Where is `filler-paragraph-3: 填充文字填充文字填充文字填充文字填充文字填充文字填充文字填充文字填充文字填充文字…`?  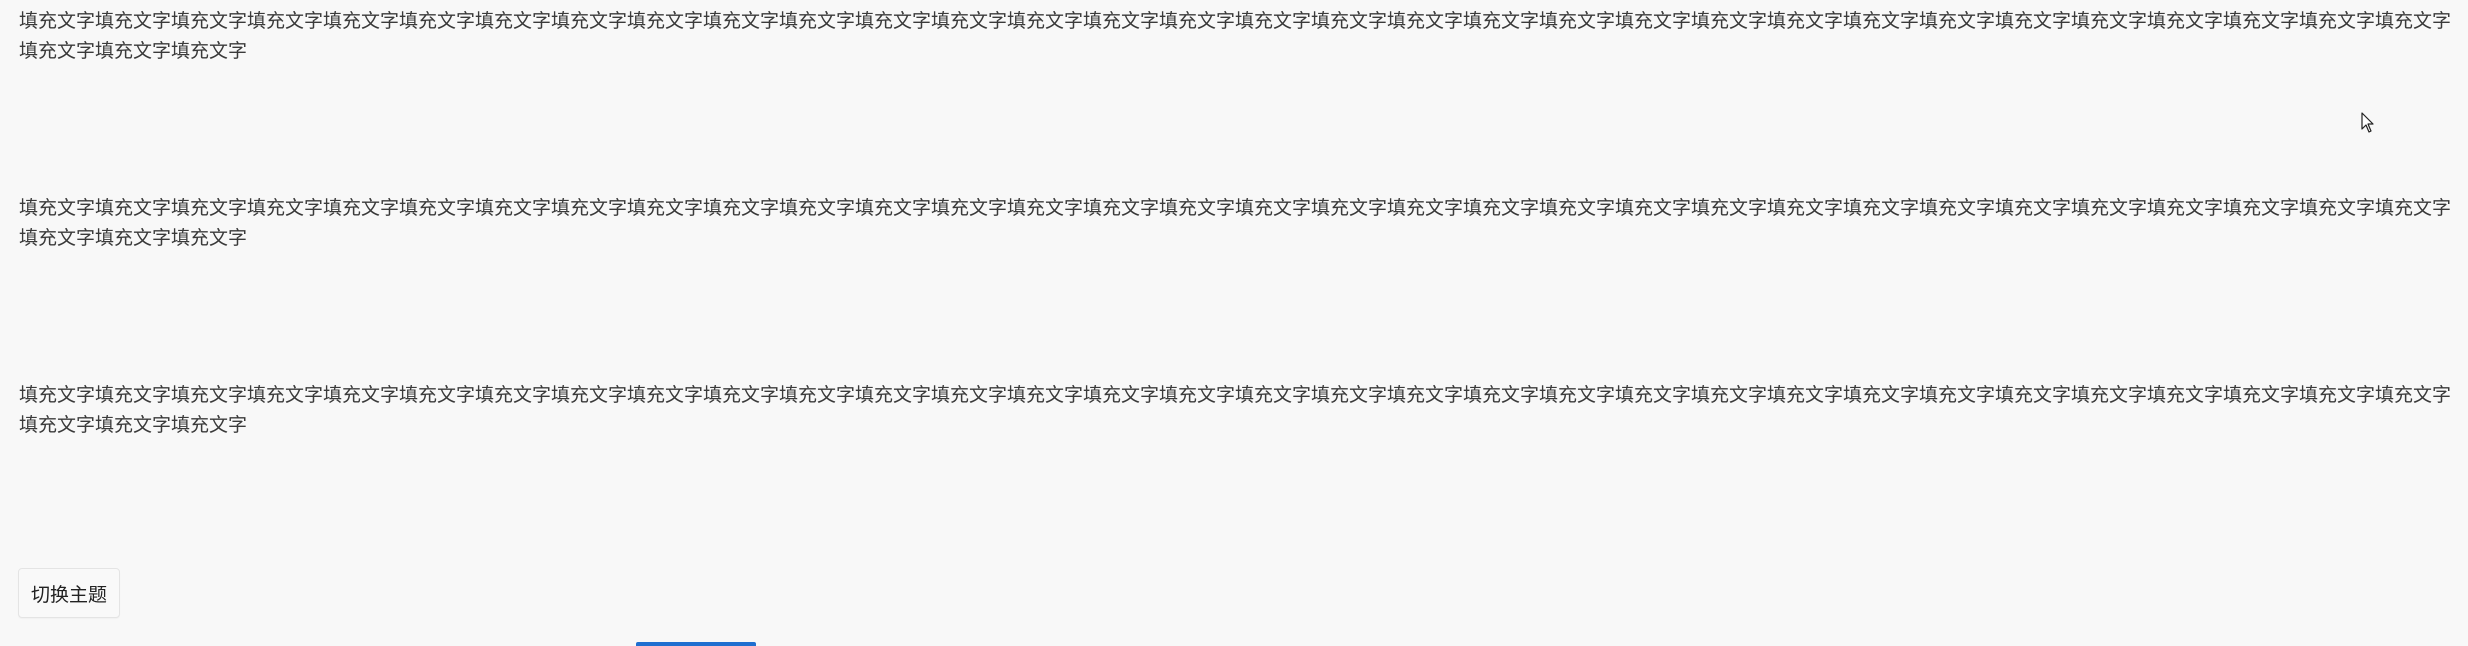 filler-paragraph-3: 填充文字填充文字填充文字填充文字填充文字填充文字填充文字填充文字填充文字填充文字… is located at coordinates (1235, 410).